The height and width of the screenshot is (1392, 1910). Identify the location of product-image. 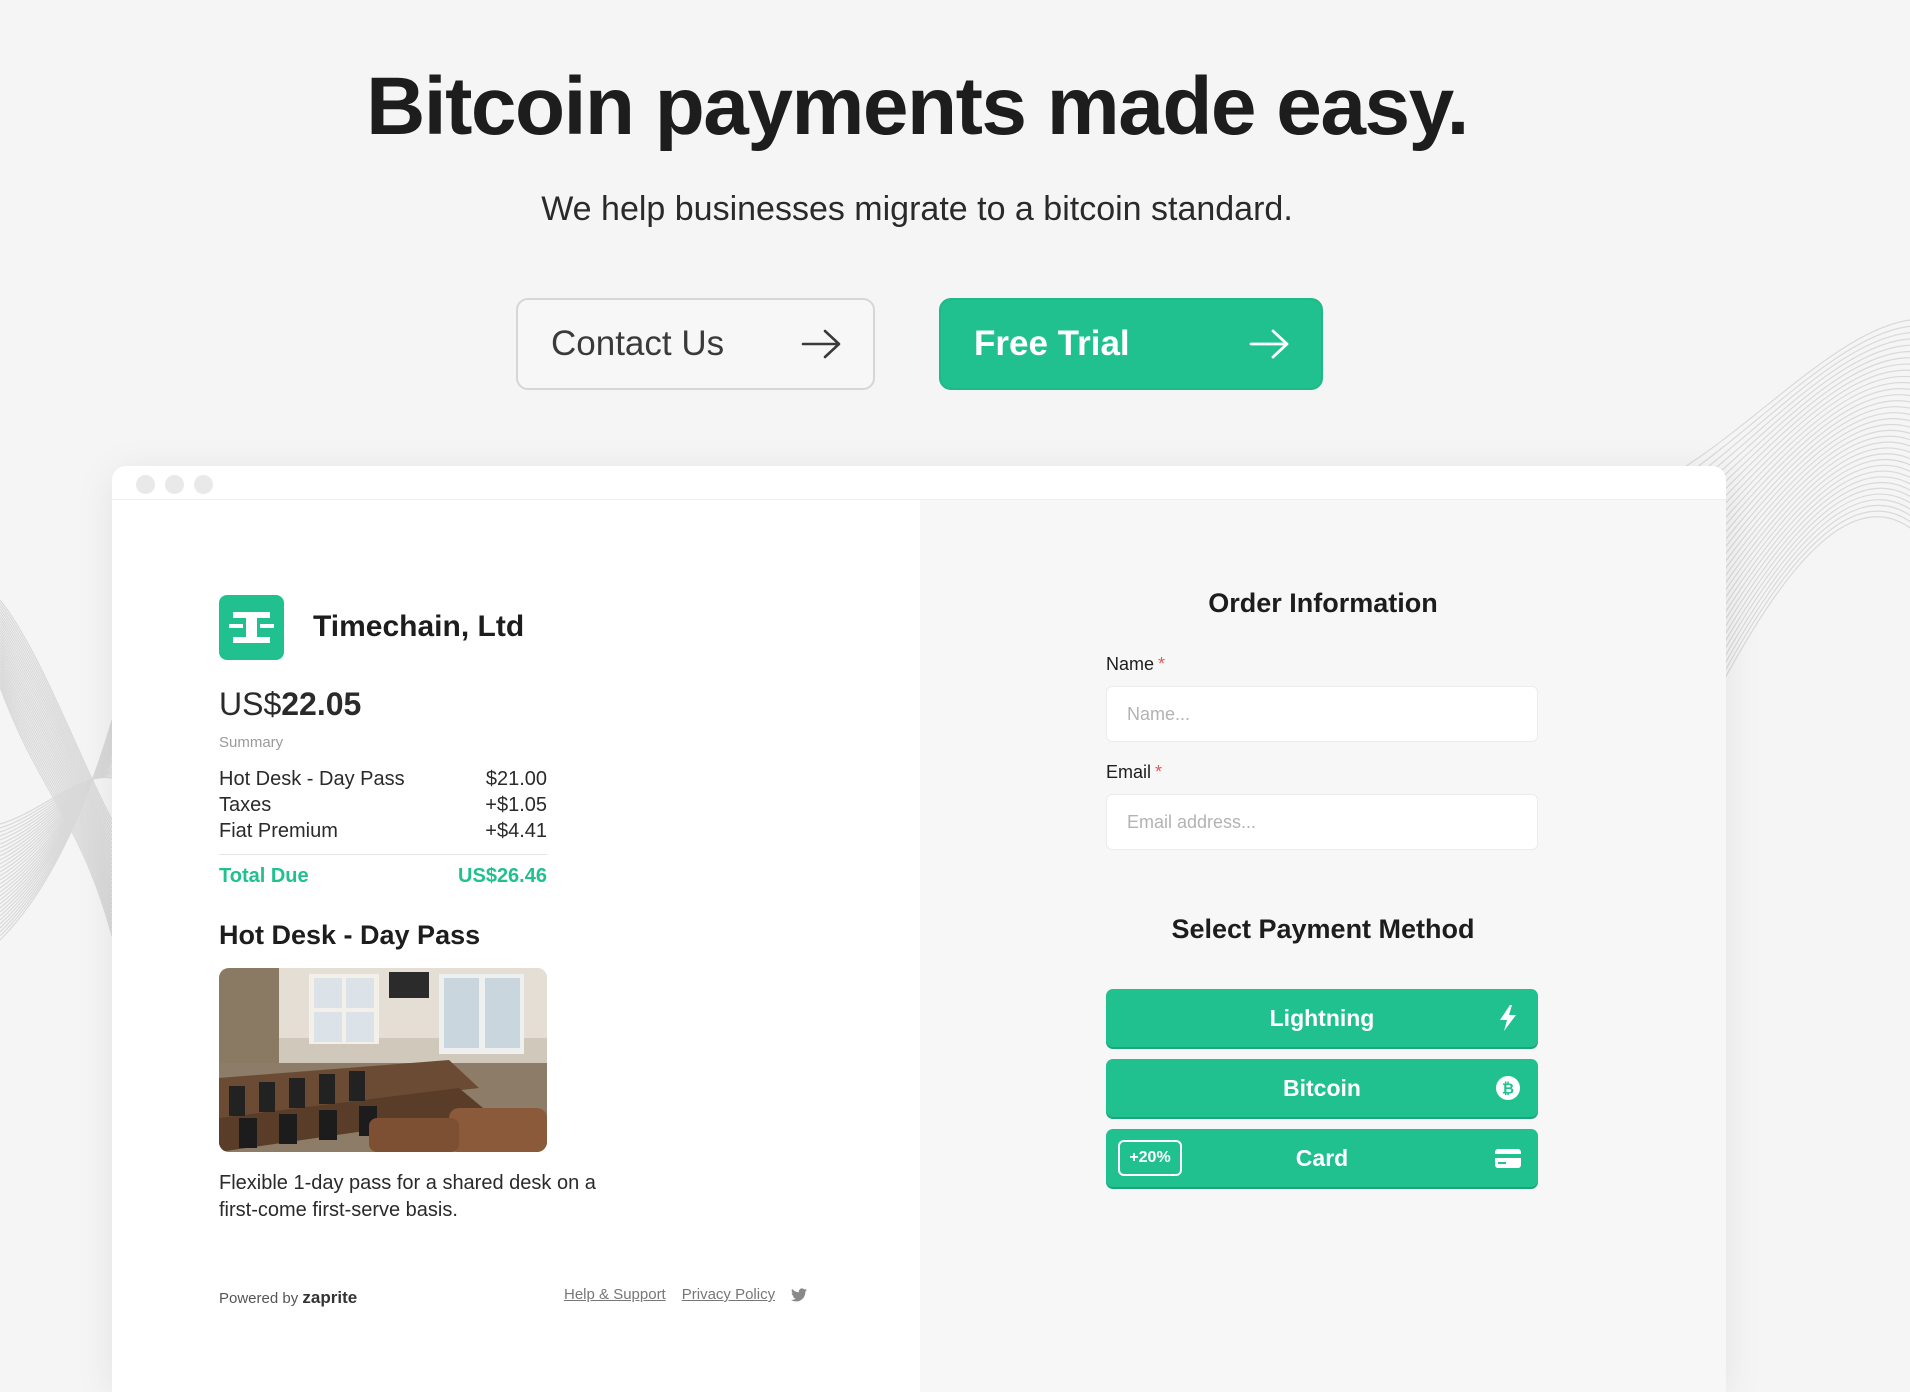
(383, 1060).